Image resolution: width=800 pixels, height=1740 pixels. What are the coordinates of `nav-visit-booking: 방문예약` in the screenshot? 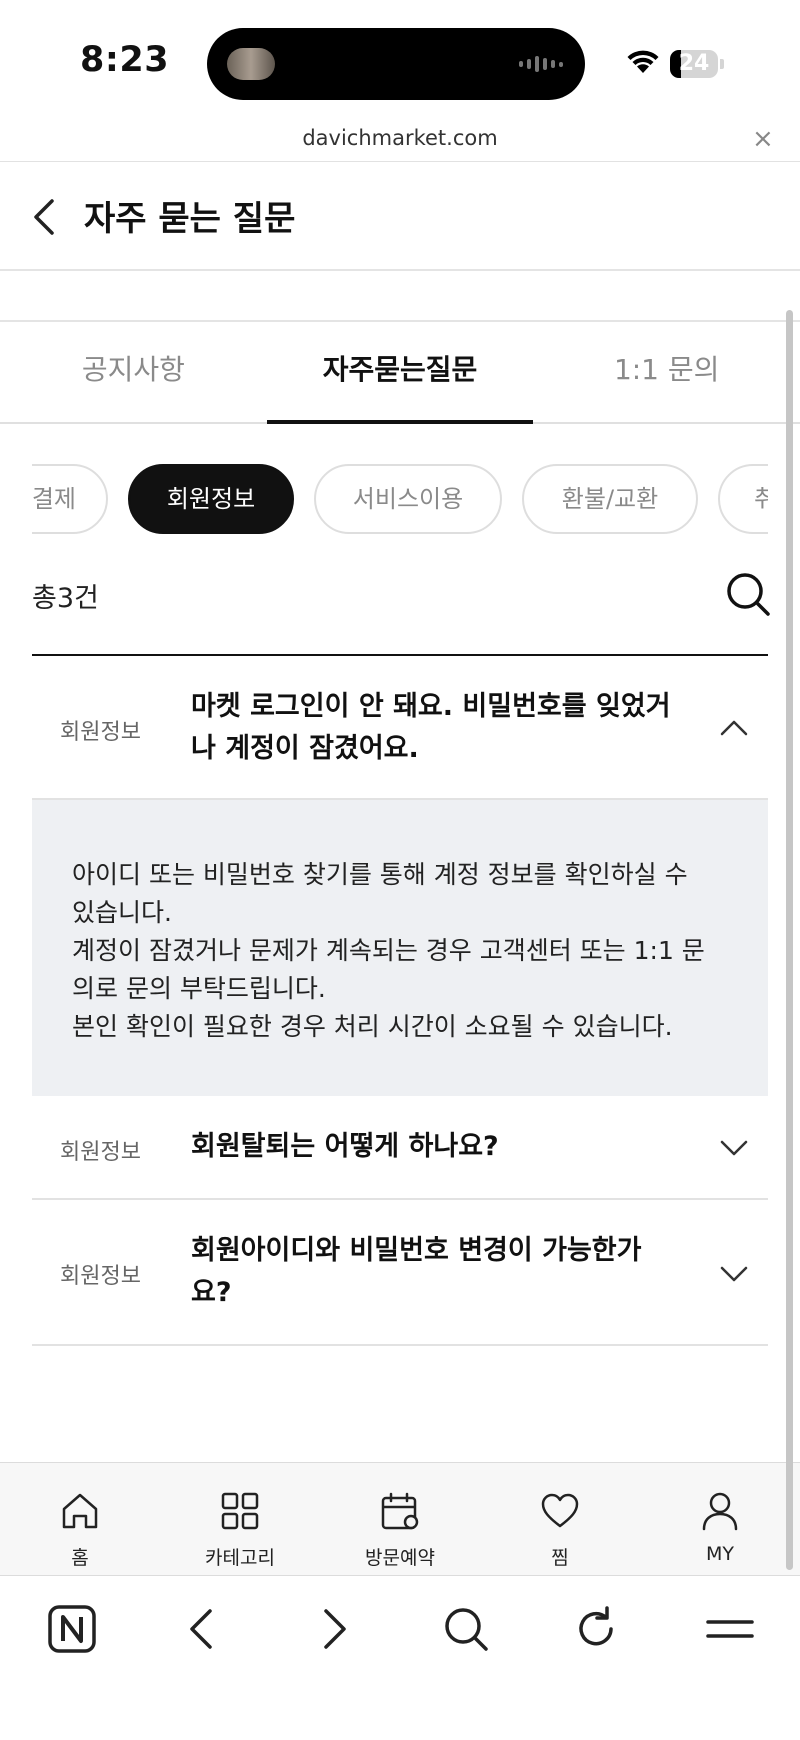 It's located at (400, 1520).